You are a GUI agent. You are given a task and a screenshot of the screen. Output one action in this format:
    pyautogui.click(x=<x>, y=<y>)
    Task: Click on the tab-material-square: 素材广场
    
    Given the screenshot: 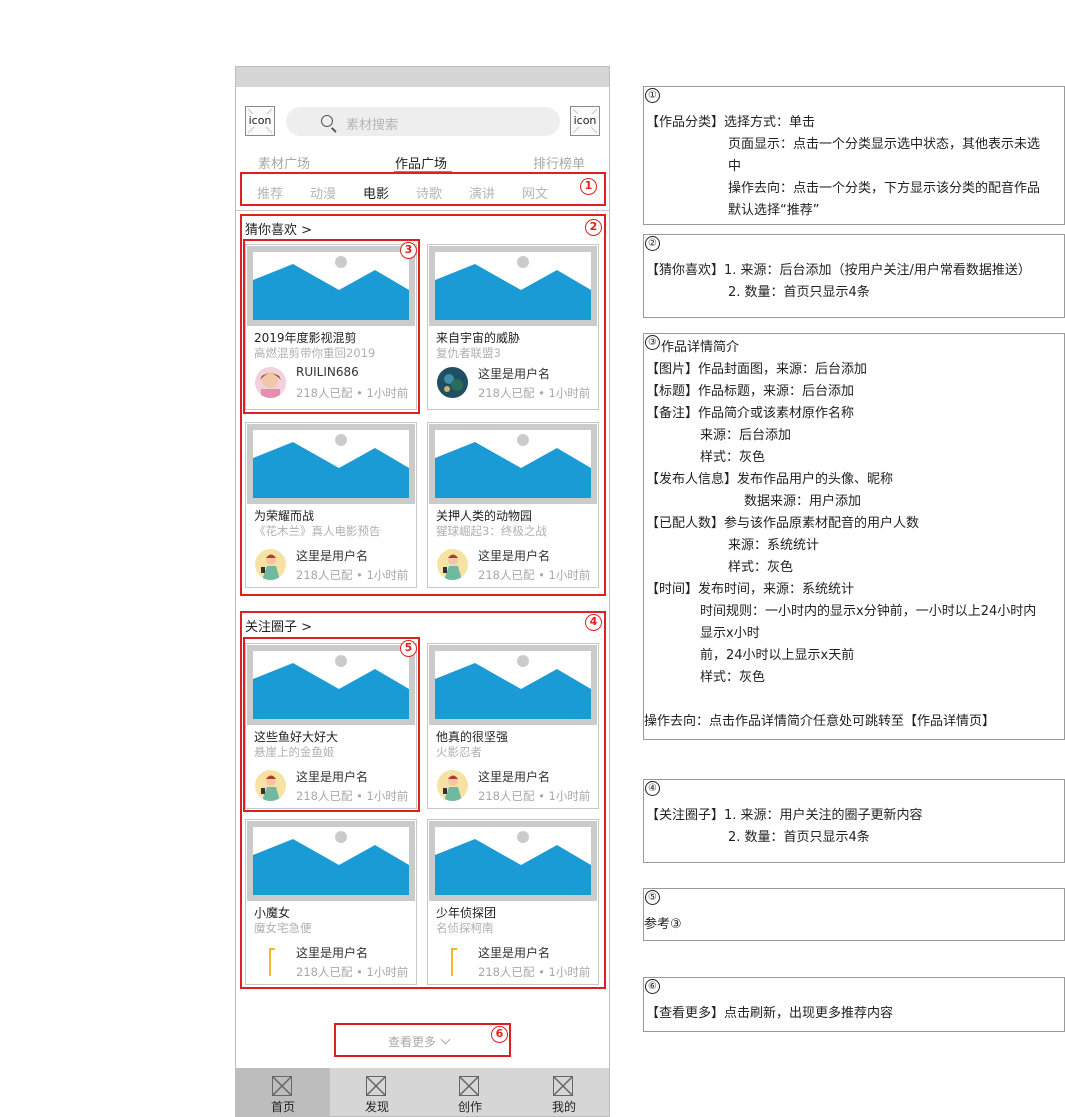 What is the action you would take?
    pyautogui.click(x=284, y=162)
    